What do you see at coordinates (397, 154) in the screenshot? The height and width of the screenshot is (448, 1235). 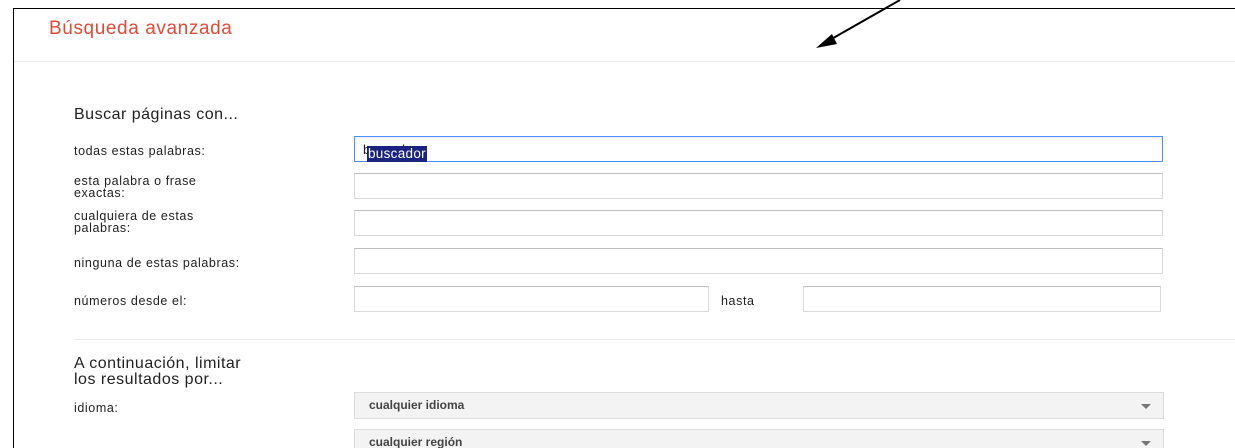 I see `all-words-selected-text: buscador` at bounding box center [397, 154].